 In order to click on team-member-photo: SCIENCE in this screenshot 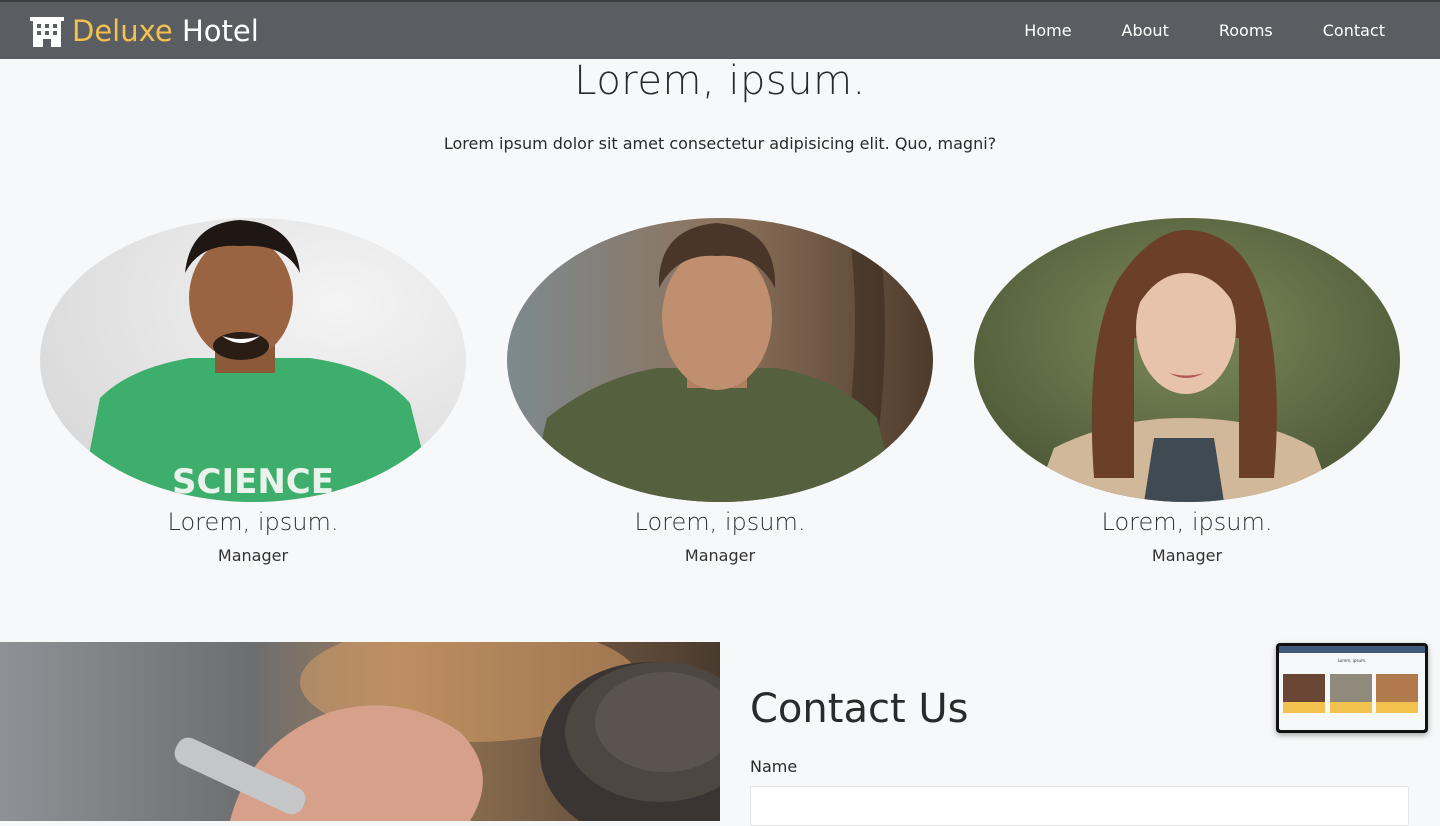, I will do `click(253, 360)`.